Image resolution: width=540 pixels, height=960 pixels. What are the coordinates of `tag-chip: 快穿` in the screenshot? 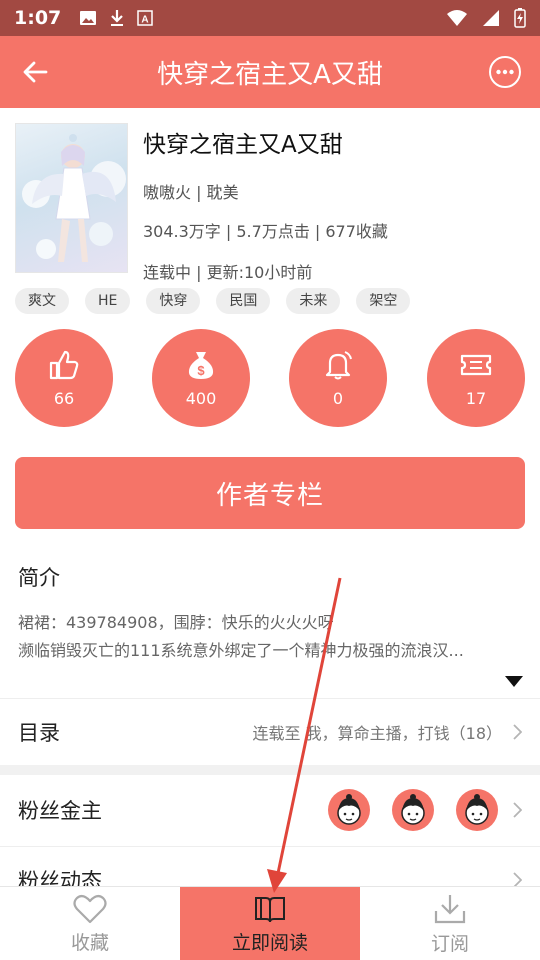 It's located at (173, 301).